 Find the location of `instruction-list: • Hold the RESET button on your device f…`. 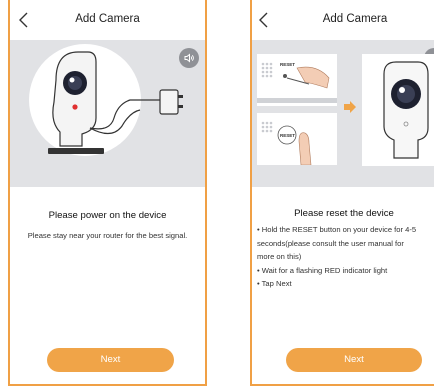

instruction-list: • Hold the RESET button on your device f… is located at coordinates (345, 257).